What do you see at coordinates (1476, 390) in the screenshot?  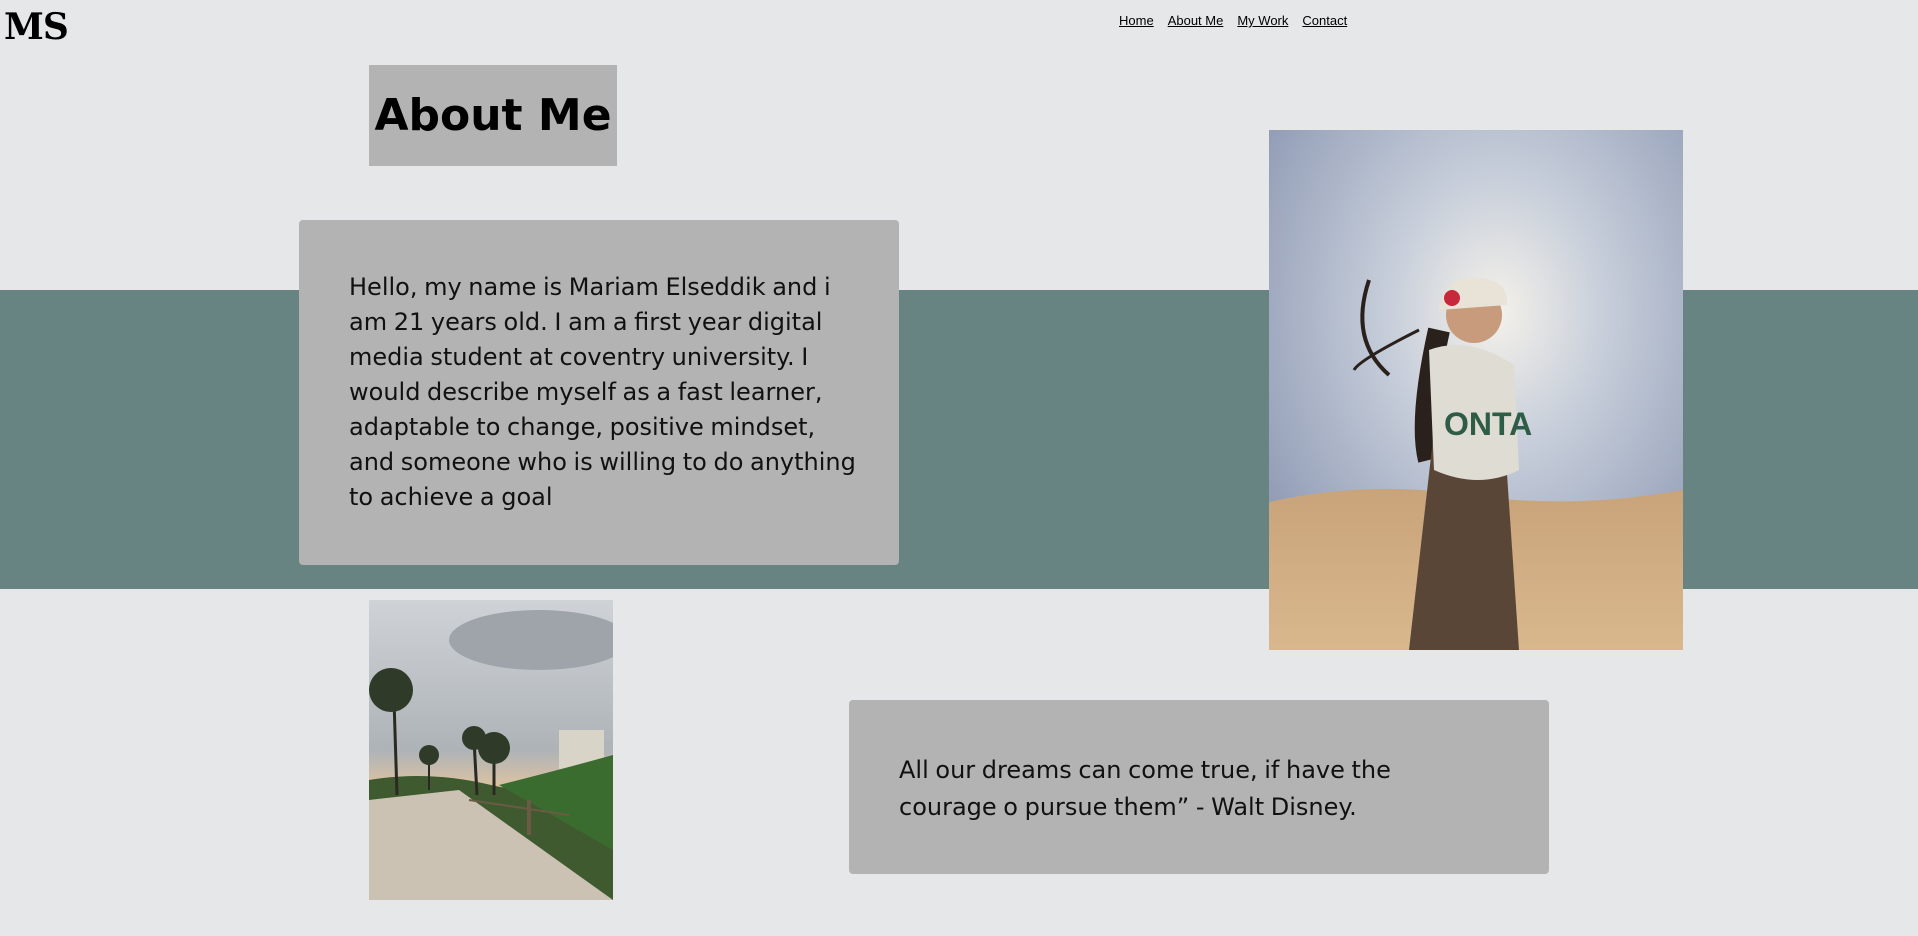 I see `portrait-photo: ONTA` at bounding box center [1476, 390].